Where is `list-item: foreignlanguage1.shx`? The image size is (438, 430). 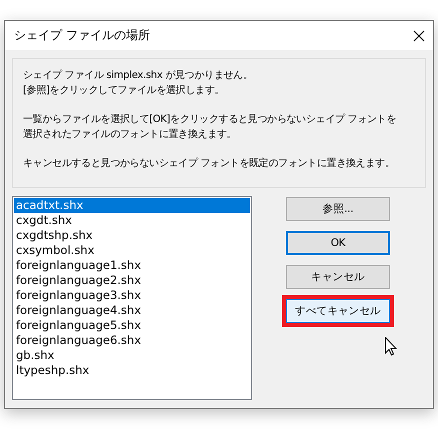 list-item: foreignlanguage1.shx is located at coordinates (132, 265).